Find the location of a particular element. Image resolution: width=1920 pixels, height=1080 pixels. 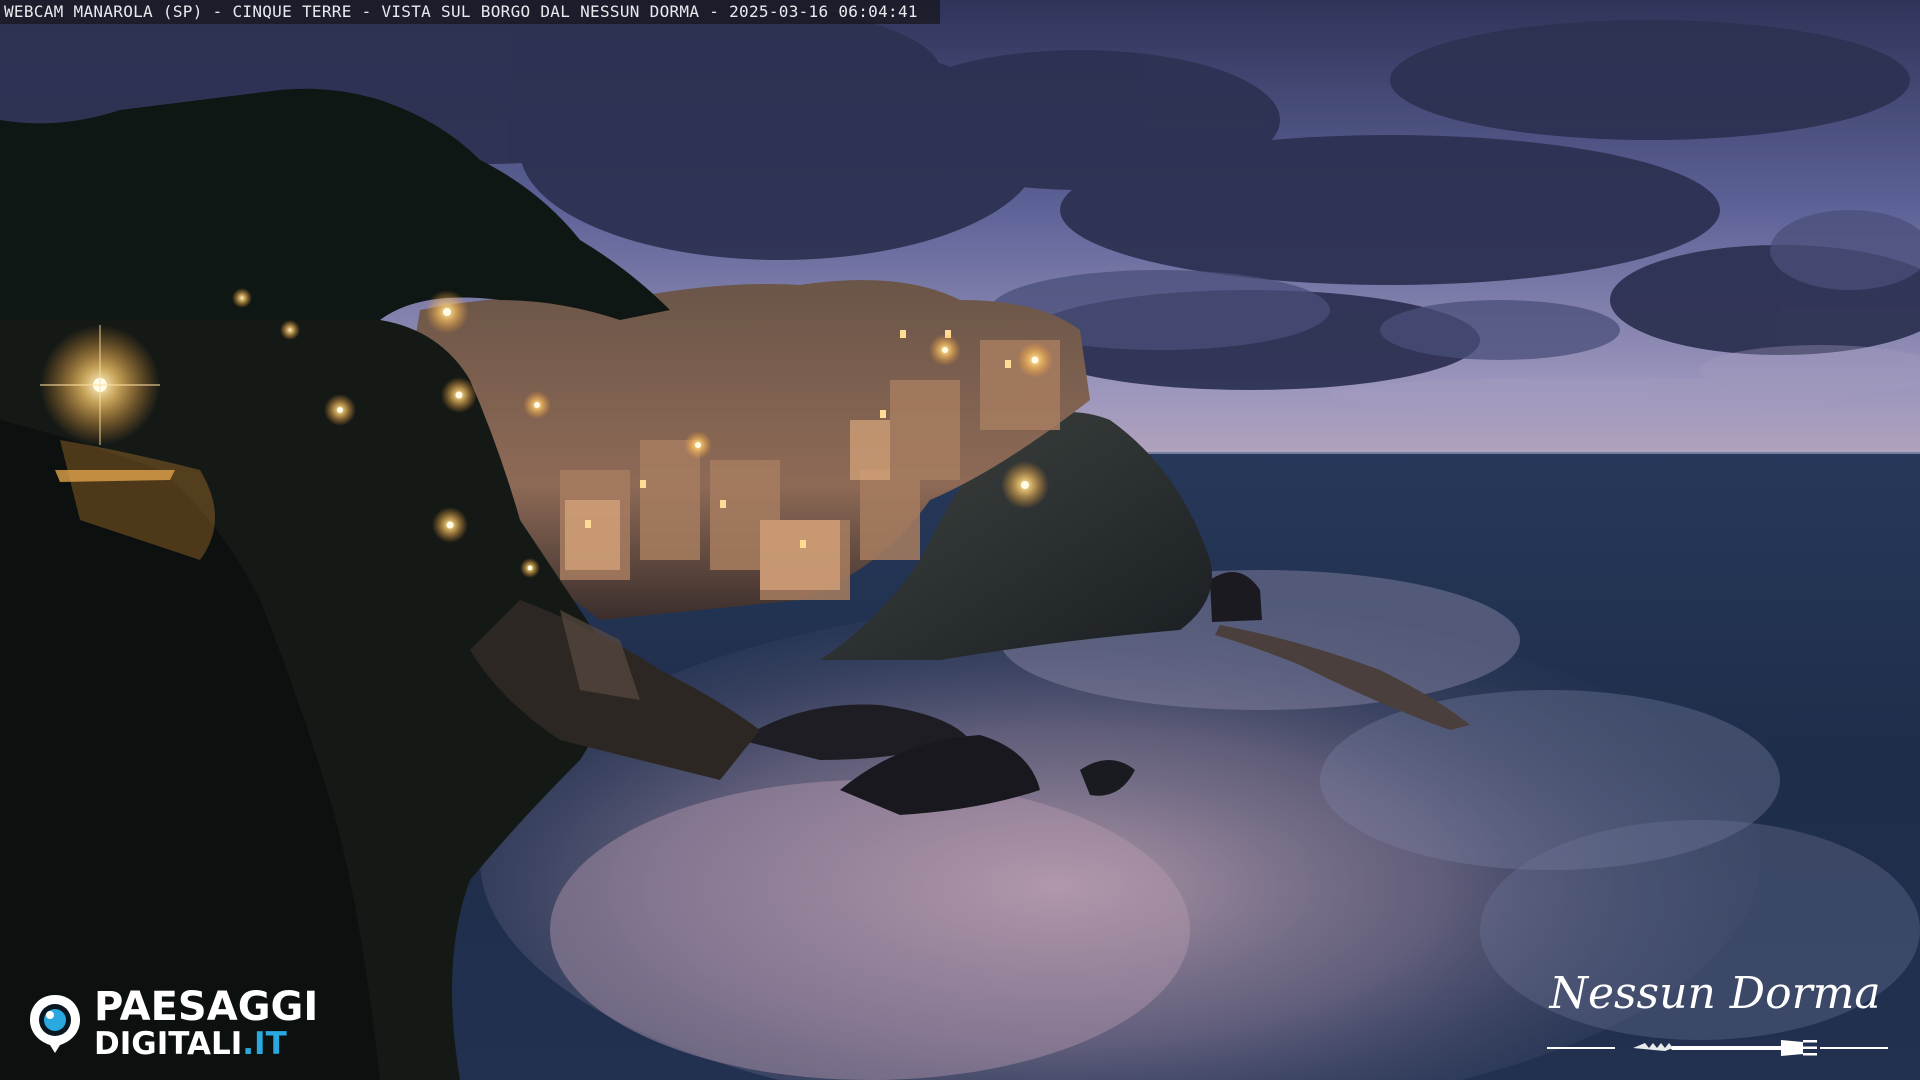

fork-icon is located at coordinates (1725, 1048).